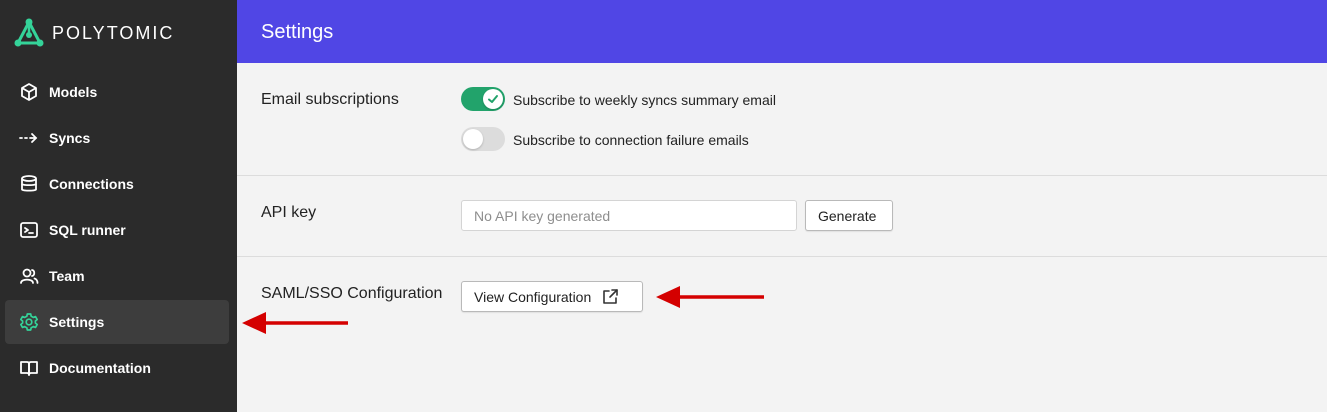 The image size is (1327, 412). Describe the element at coordinates (330, 99) in the screenshot. I see `email-subscriptions-label: Email subscriptions` at that location.